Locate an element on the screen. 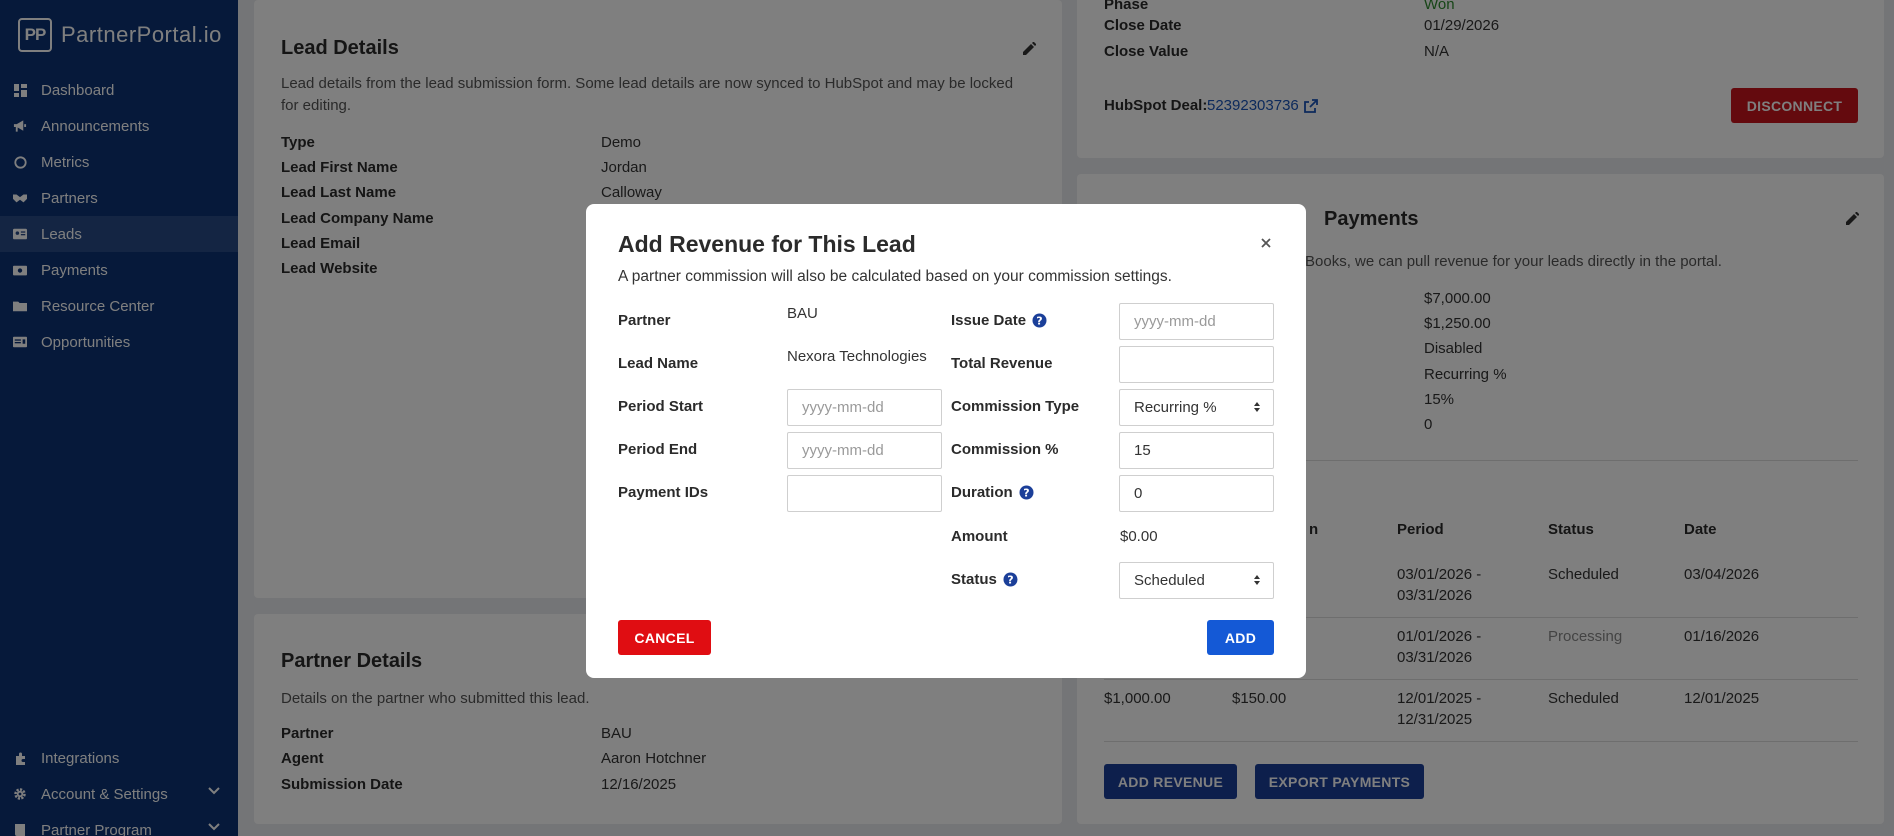 The height and width of the screenshot is (836, 1894). lead-name-label: Lead Name is located at coordinates (658, 363).